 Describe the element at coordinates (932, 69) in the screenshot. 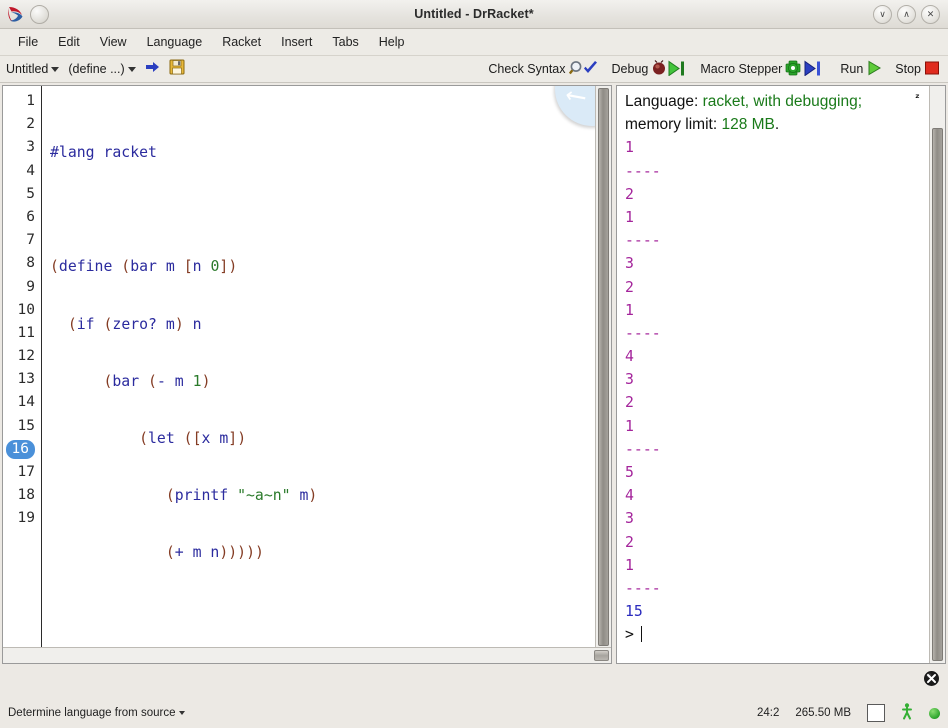

I see `red-stop-square-icon` at that location.